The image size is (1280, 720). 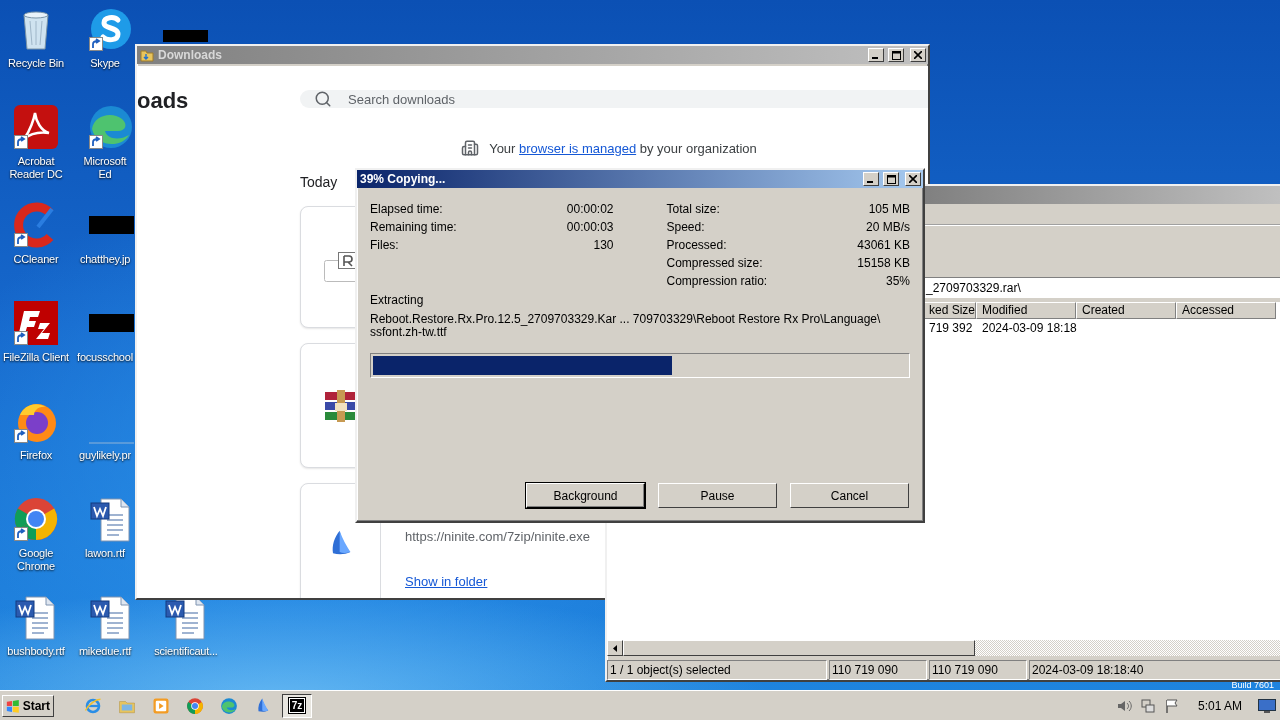 I want to click on network-icon, so click(x=1147, y=705).